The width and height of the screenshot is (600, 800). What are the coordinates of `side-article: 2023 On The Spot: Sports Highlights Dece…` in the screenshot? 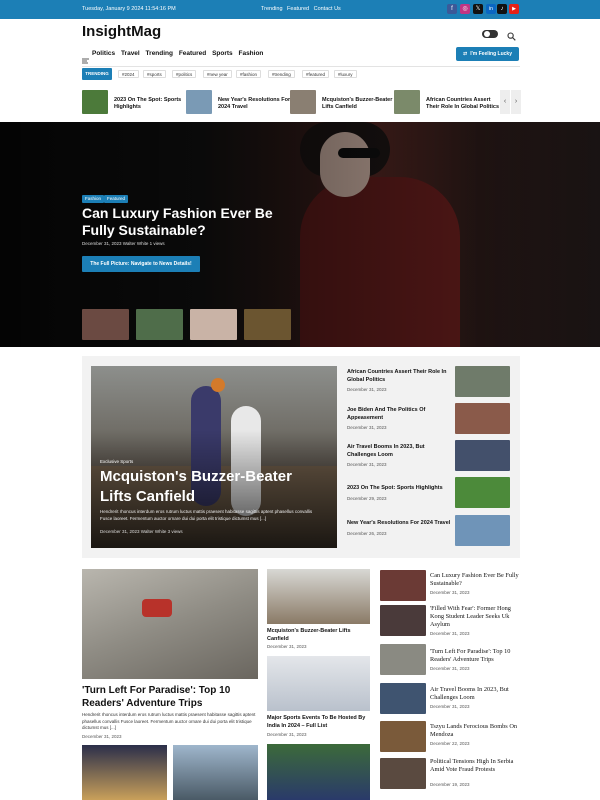 It's located at (399, 493).